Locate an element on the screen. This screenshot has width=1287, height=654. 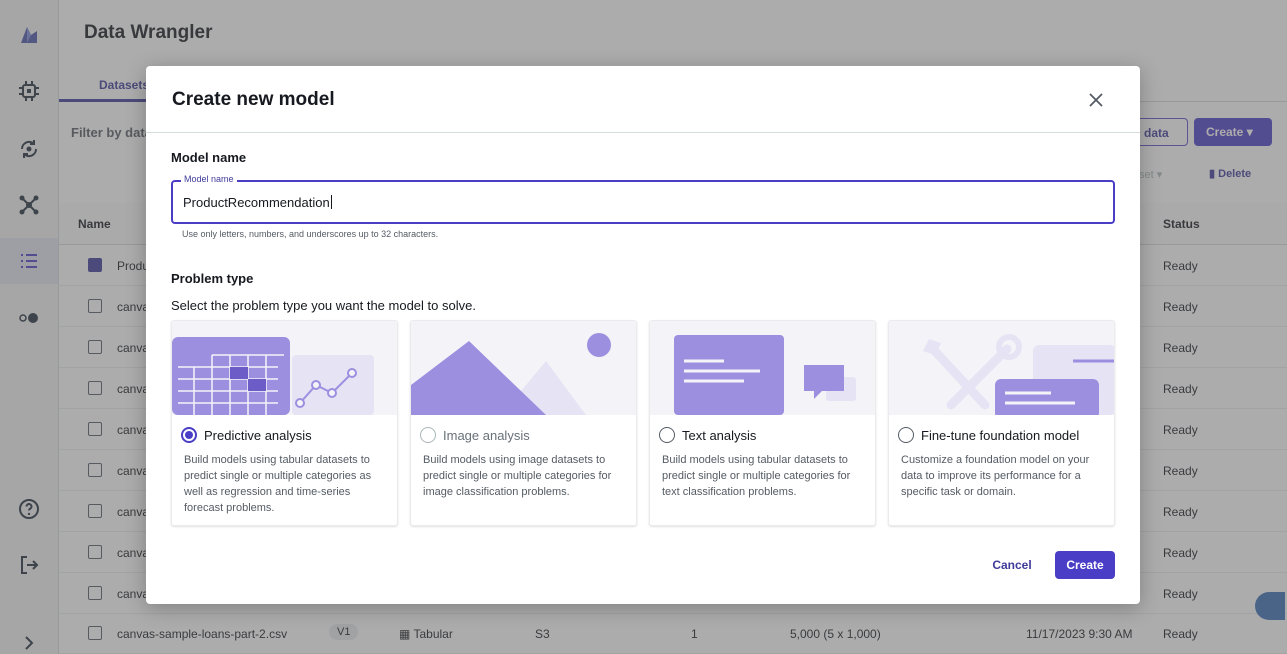
model-name-text: ProductRecommendation is located at coordinates (256, 202).